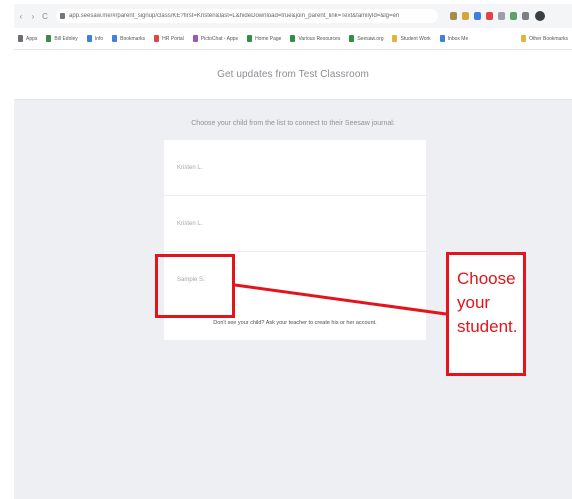 The height and width of the screenshot is (499, 572). What do you see at coordinates (173, 38) in the screenshot?
I see `bookmark-label: HR Portal` at bounding box center [173, 38].